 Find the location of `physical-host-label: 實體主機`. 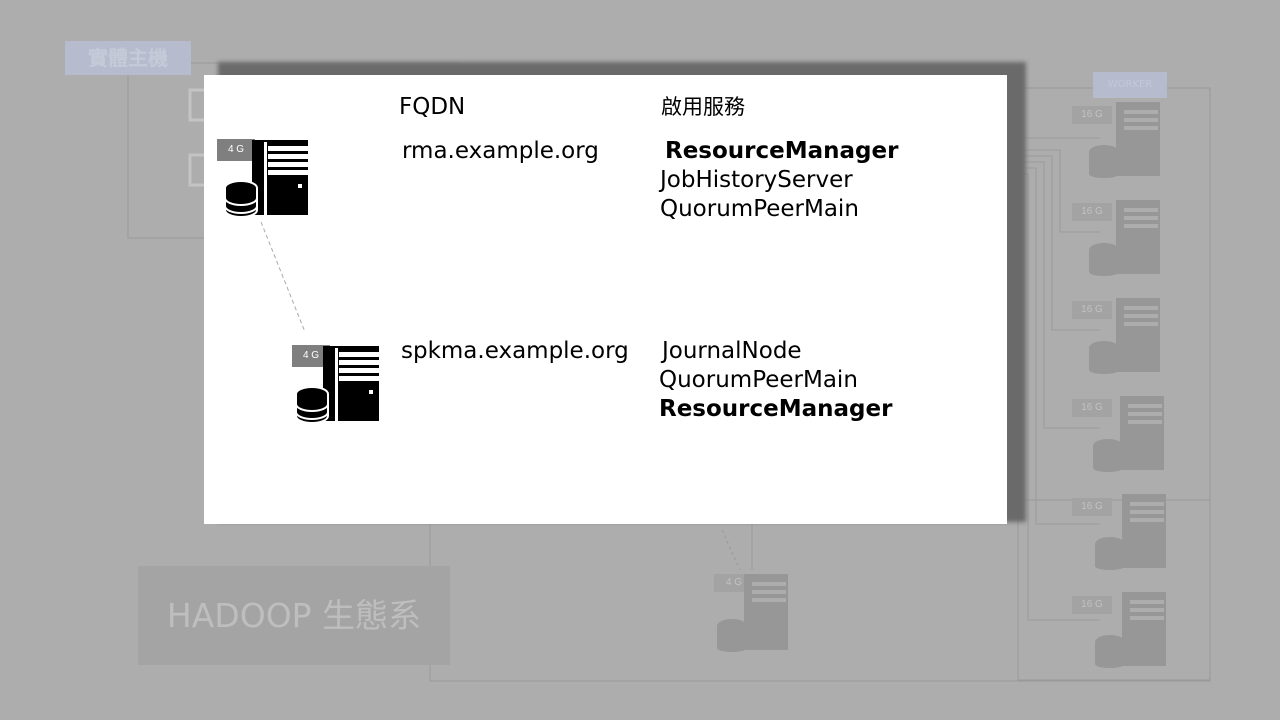

physical-host-label: 實體主機 is located at coordinates (128, 58).